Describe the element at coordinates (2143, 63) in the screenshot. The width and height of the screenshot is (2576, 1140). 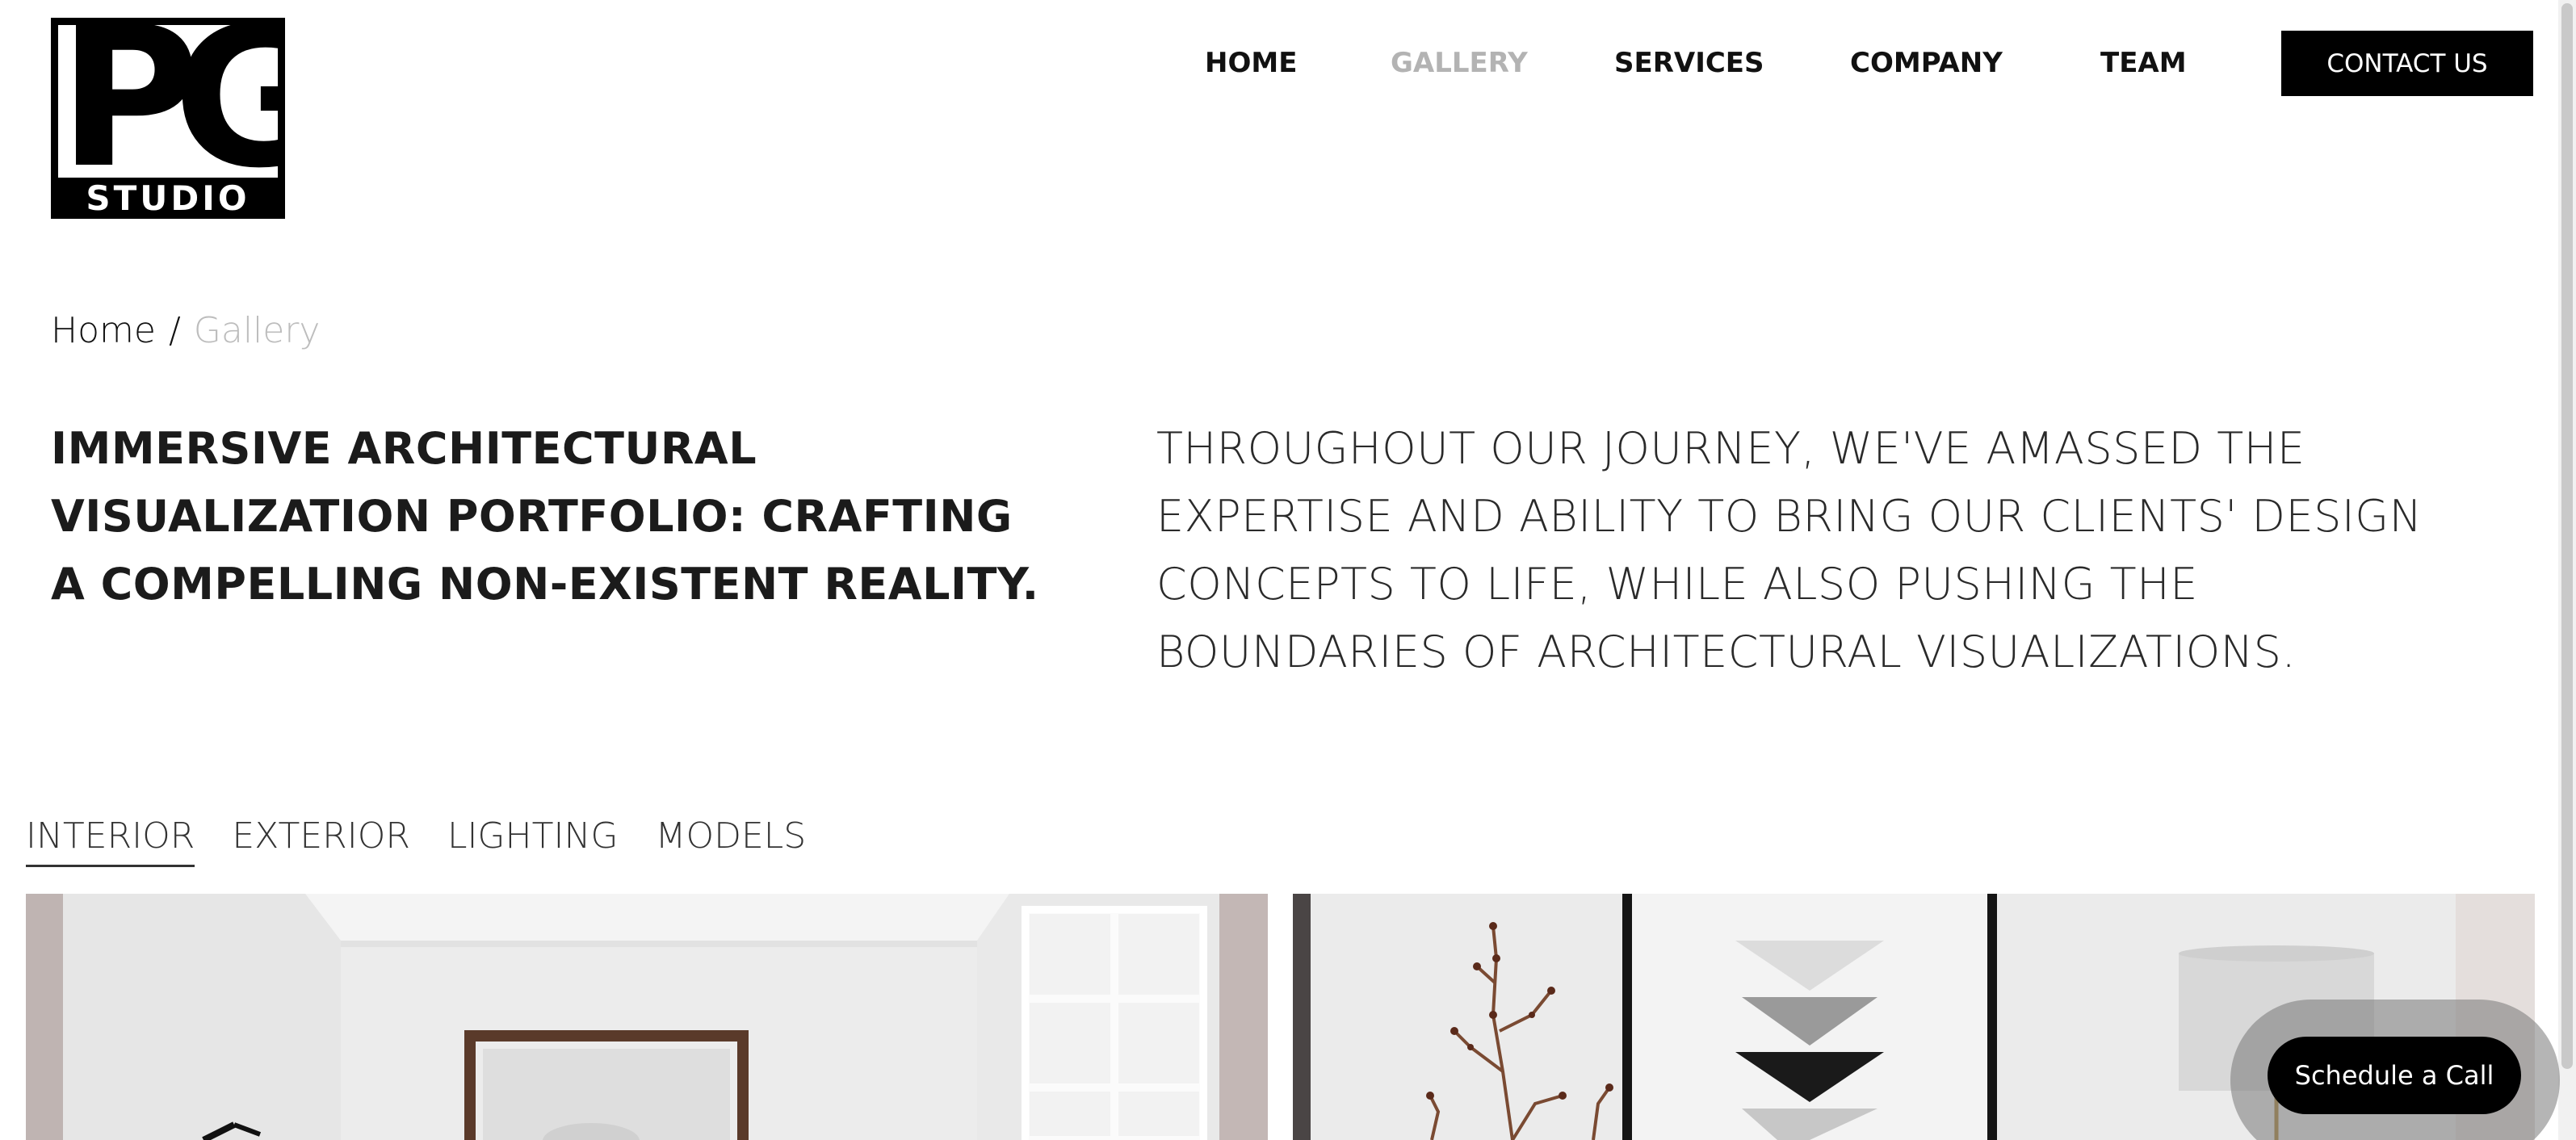
I see `nav-team-link: TEAM` at that location.